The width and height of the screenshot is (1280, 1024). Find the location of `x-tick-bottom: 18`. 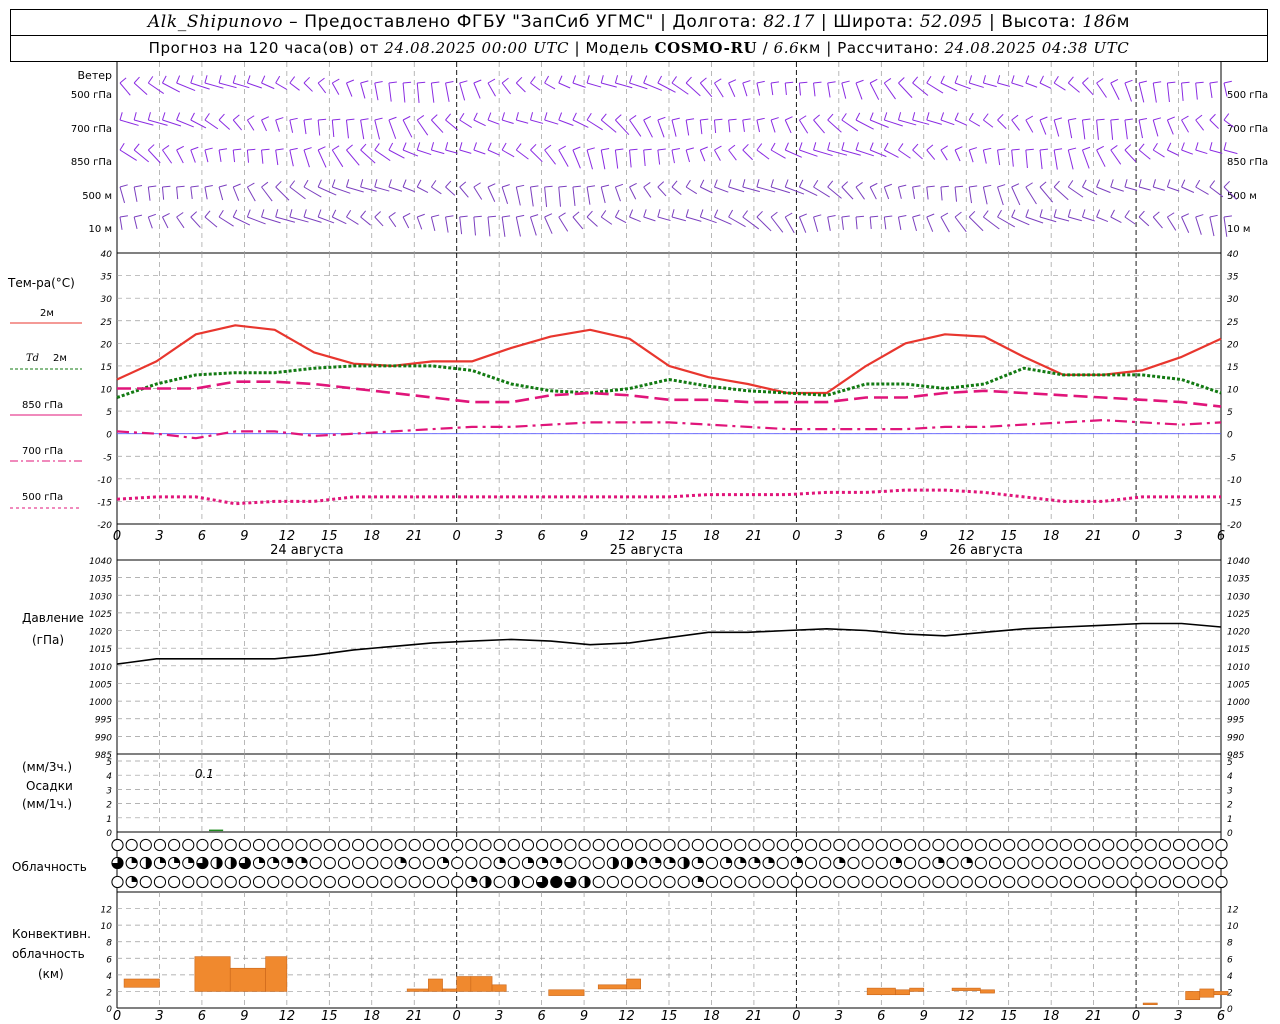

x-tick-bottom: 18 is located at coordinates (1051, 1016).